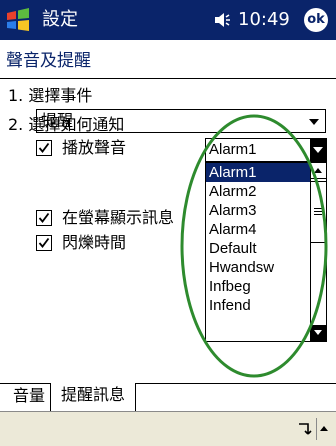  Describe the element at coordinates (168, 397) in the screenshot. I see `tab-strip: 音量 提醒訊息` at that location.